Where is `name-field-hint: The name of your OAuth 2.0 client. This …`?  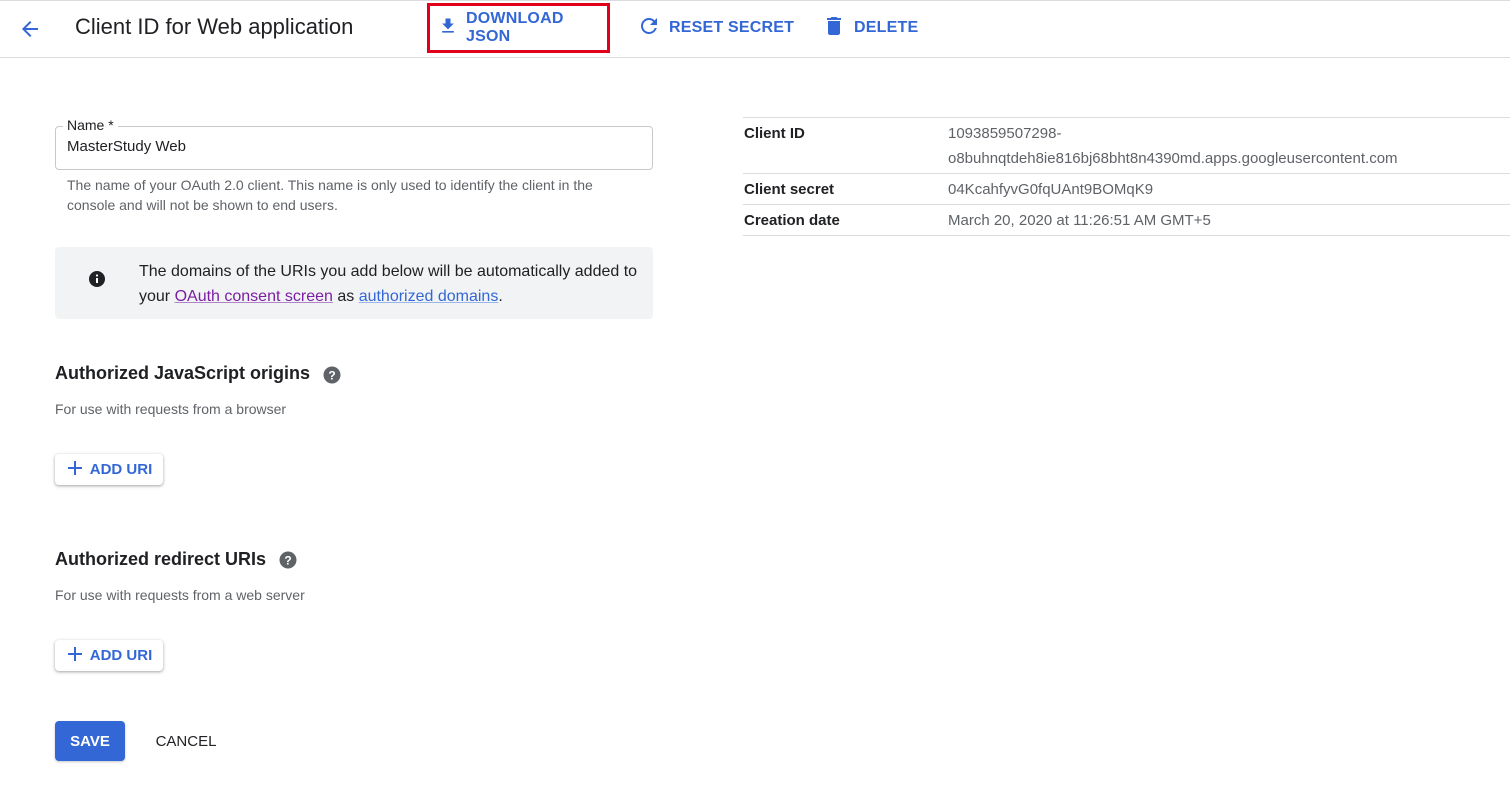 name-field-hint: The name of your OAuth 2.0 client. This … is located at coordinates (330, 195).